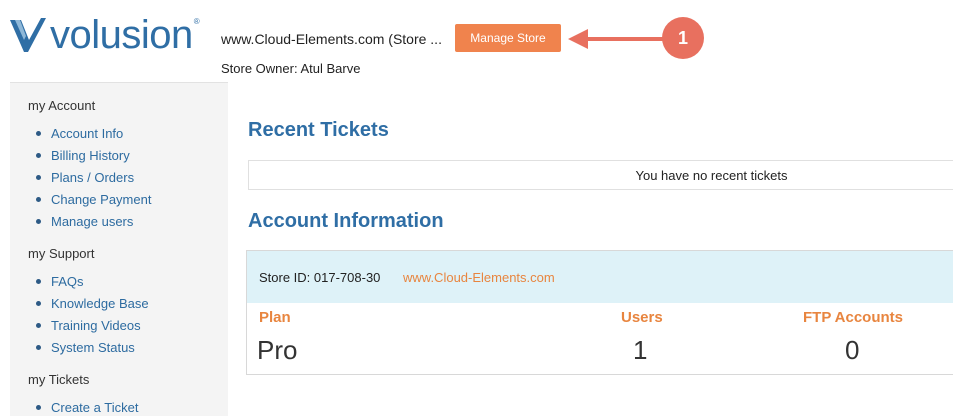 The height and width of the screenshot is (418, 953). Describe the element at coordinates (640, 350) in the screenshot. I see `users-value: 1` at that location.